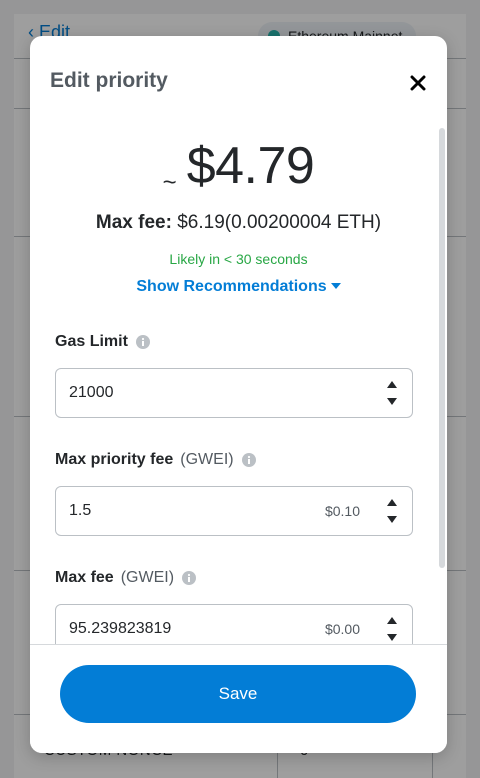 Image resolution: width=480 pixels, height=778 pixels. I want to click on gas-limit-label-text: Gas Limit, so click(91, 341).